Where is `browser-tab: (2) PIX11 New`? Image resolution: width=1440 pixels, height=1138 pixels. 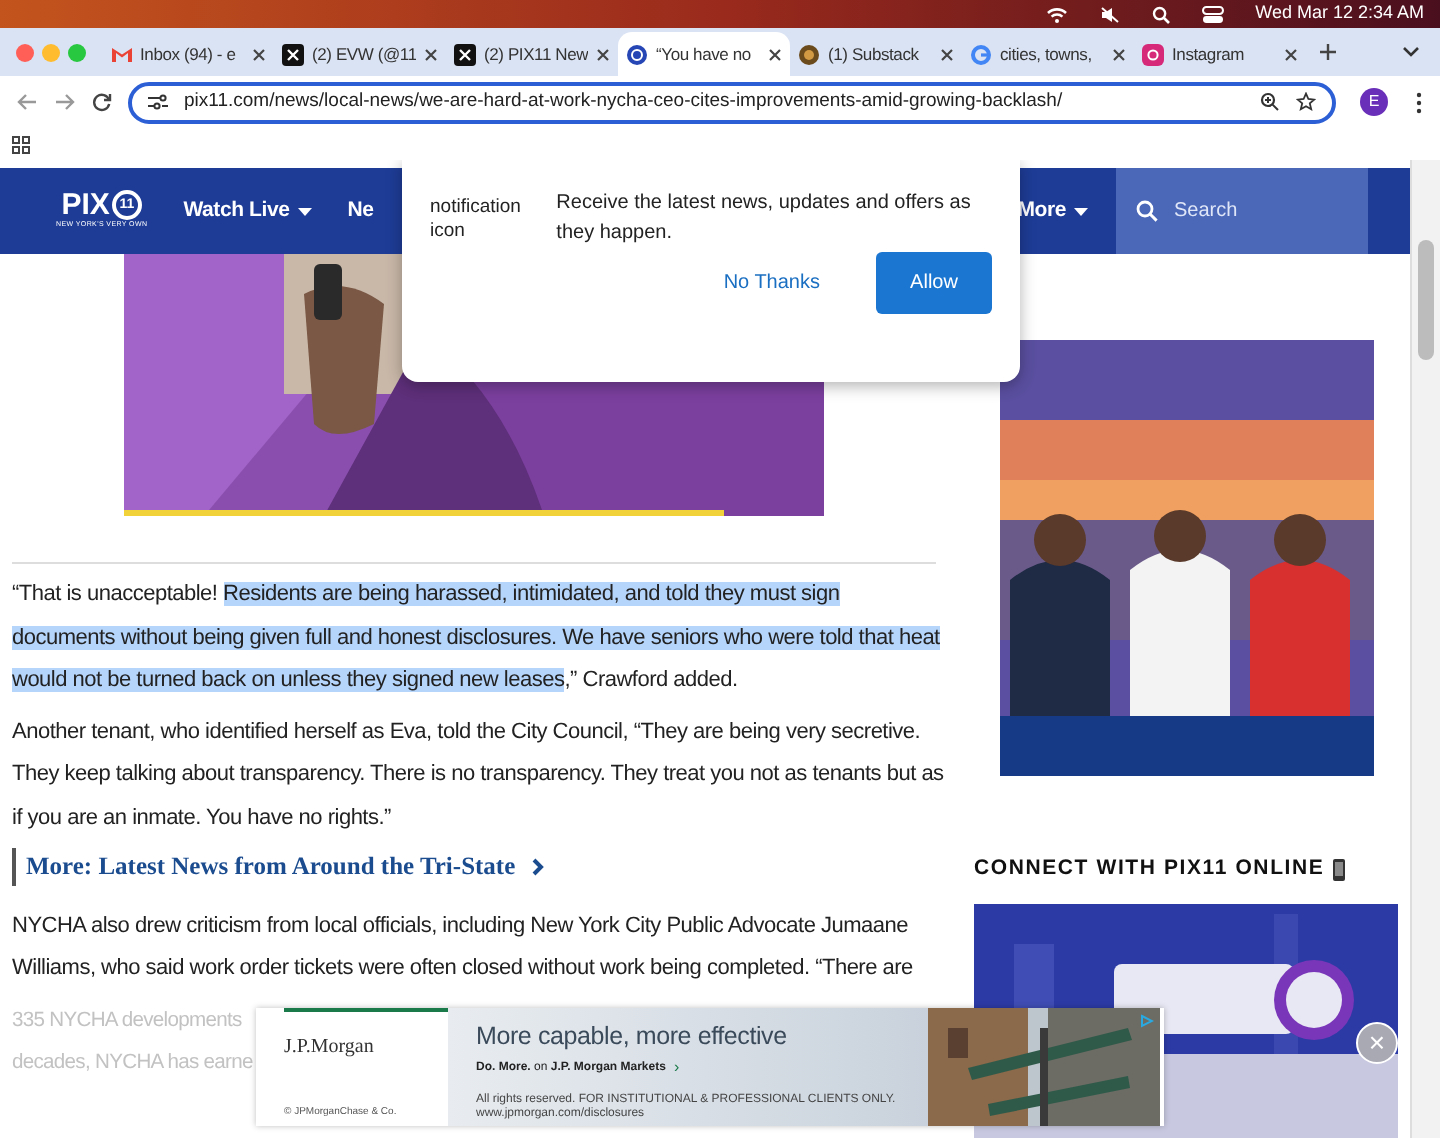
browser-tab: (2) PIX11 New is located at coordinates (532, 54).